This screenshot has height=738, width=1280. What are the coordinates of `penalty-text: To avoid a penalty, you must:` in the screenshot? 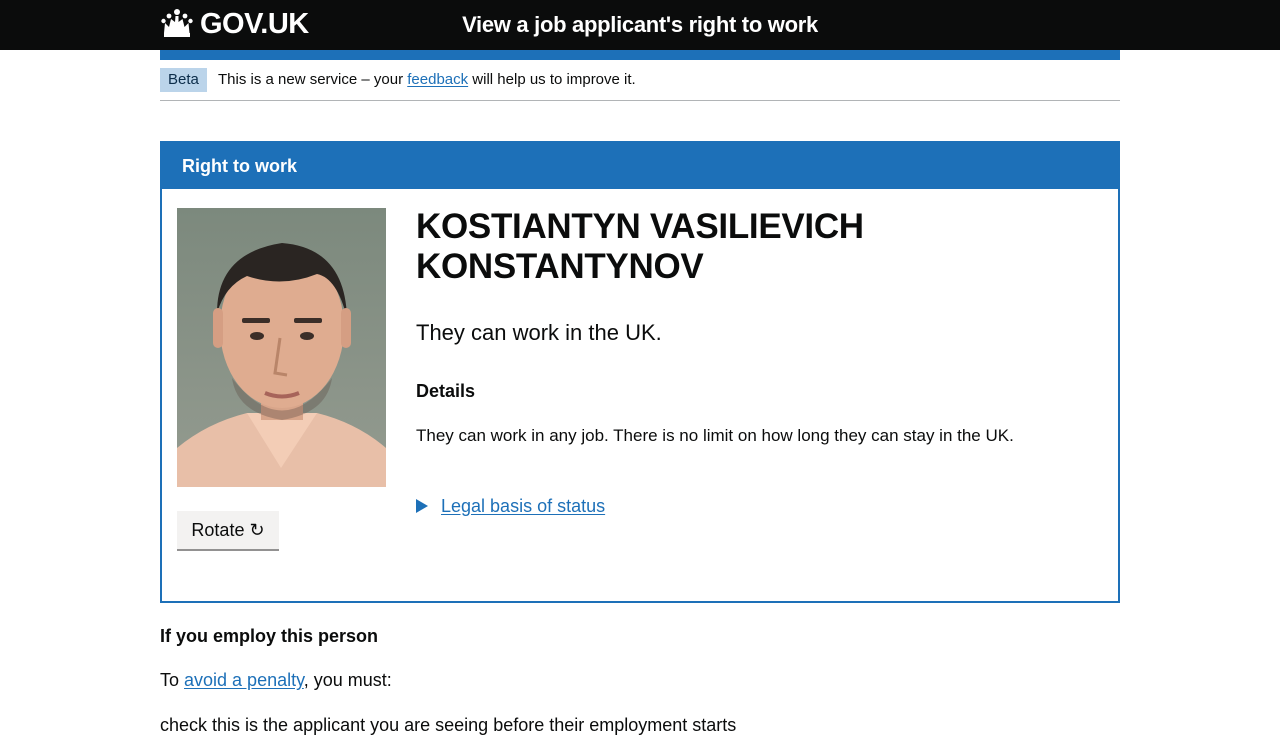 It's located at (276, 680).